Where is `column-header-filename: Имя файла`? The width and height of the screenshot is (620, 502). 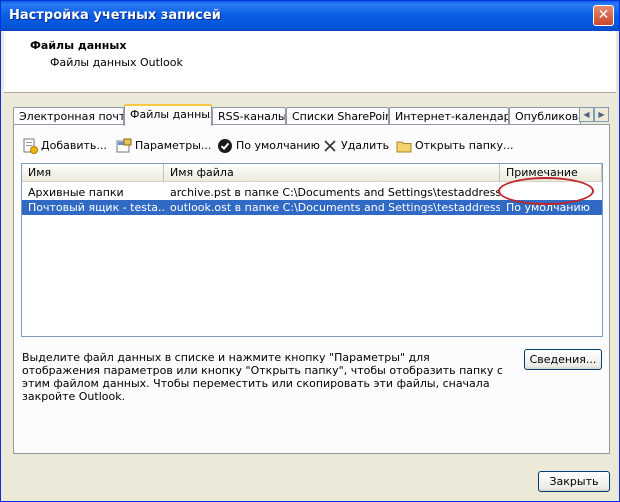 column-header-filename: Имя файла is located at coordinates (332, 173).